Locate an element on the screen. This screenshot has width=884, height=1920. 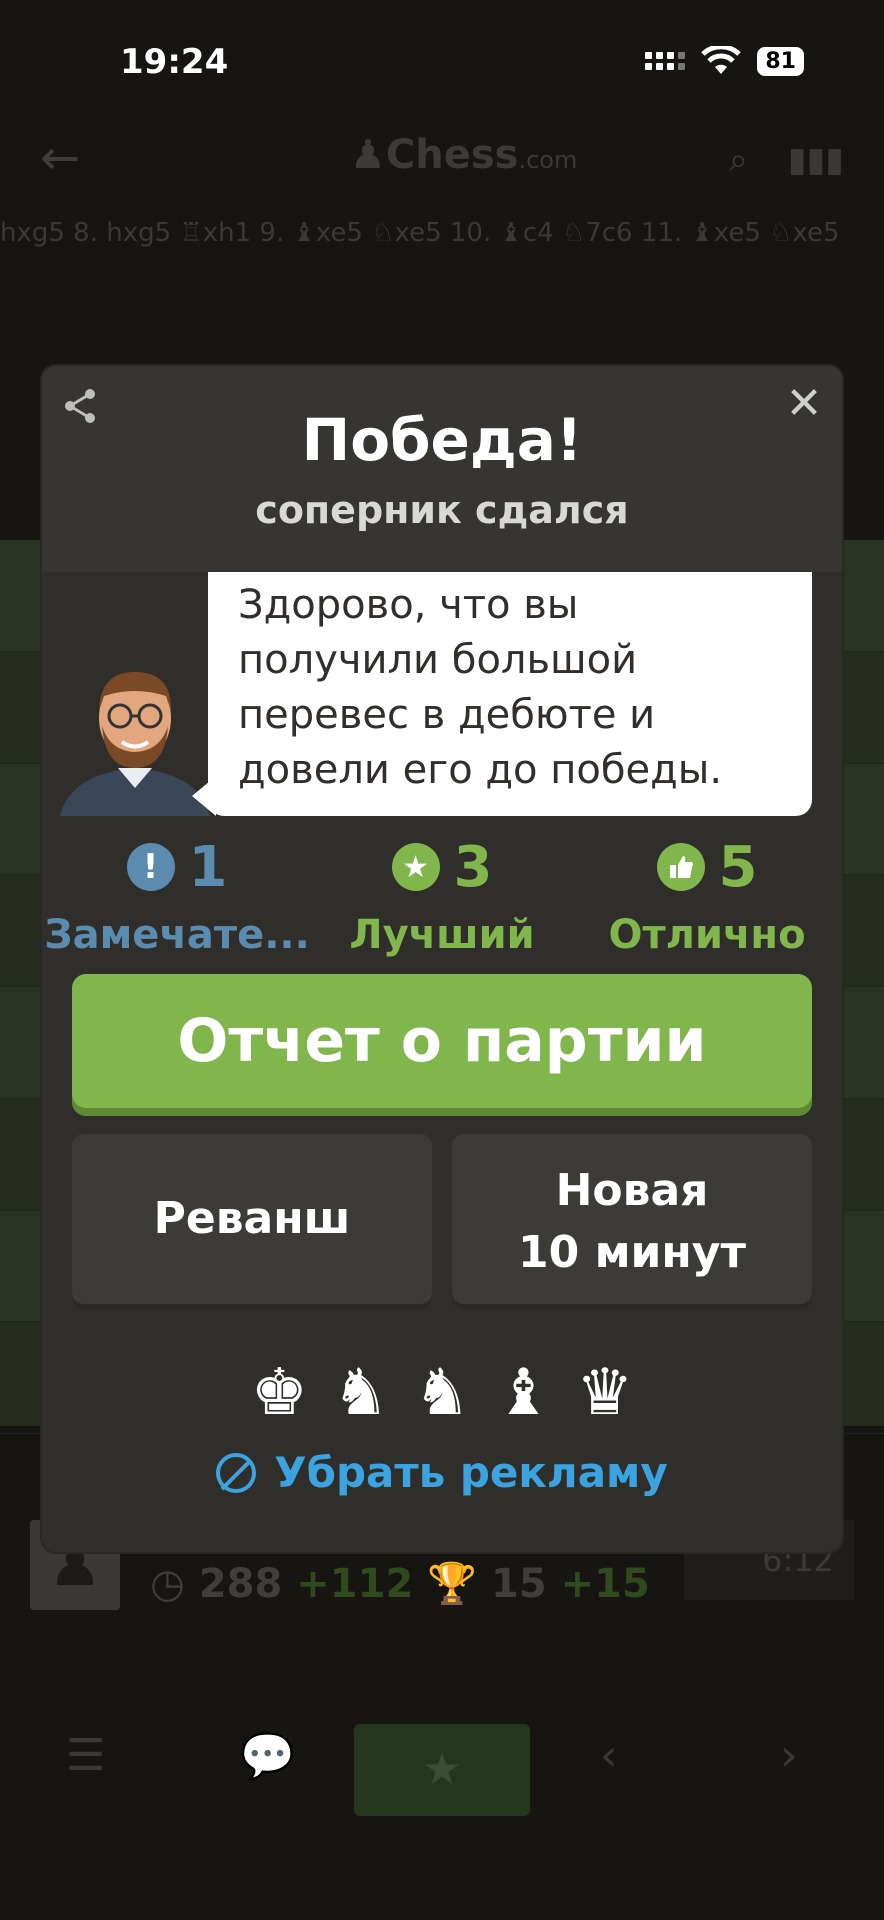
top-right-icons: ⌕ ▮▮▮ is located at coordinates (786, 160).